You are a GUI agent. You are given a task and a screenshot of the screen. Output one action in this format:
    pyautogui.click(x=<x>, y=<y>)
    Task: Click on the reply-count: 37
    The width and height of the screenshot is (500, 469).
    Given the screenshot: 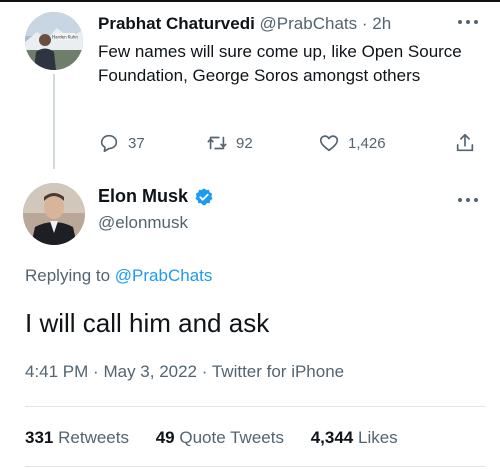 What is the action you would take?
    pyautogui.click(x=136, y=143)
    